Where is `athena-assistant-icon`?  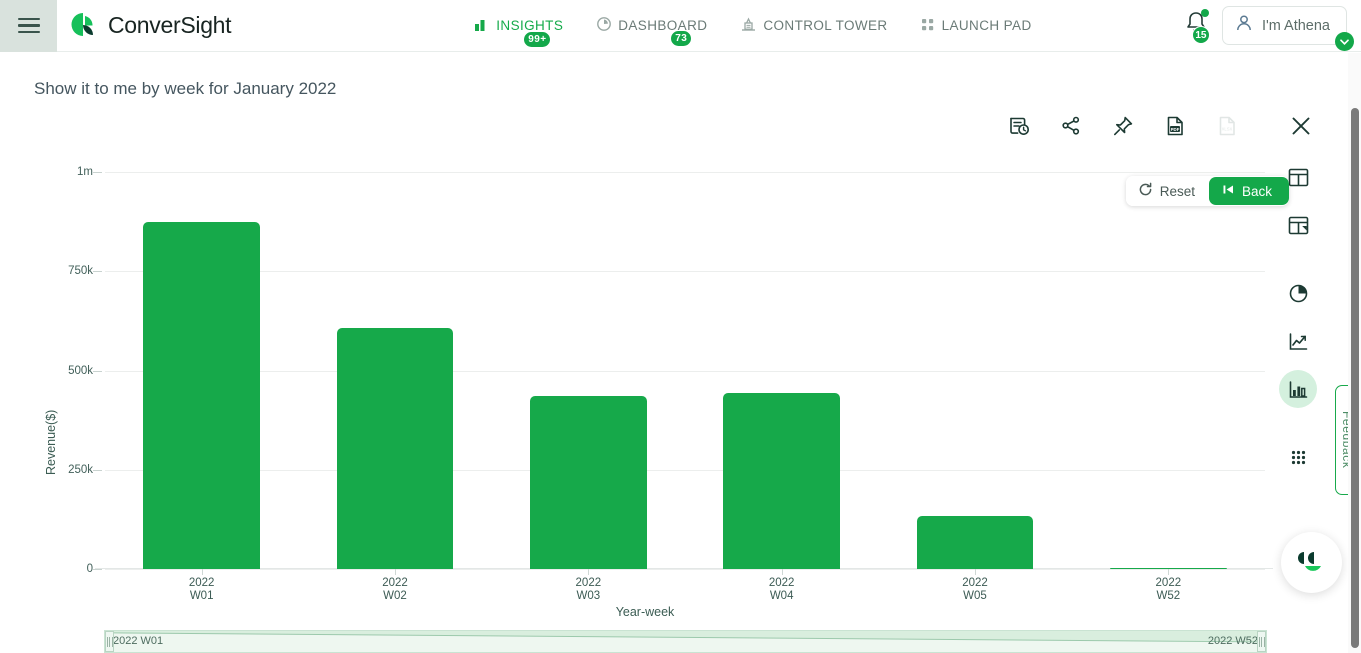
athena-assistant-icon is located at coordinates (1312, 562).